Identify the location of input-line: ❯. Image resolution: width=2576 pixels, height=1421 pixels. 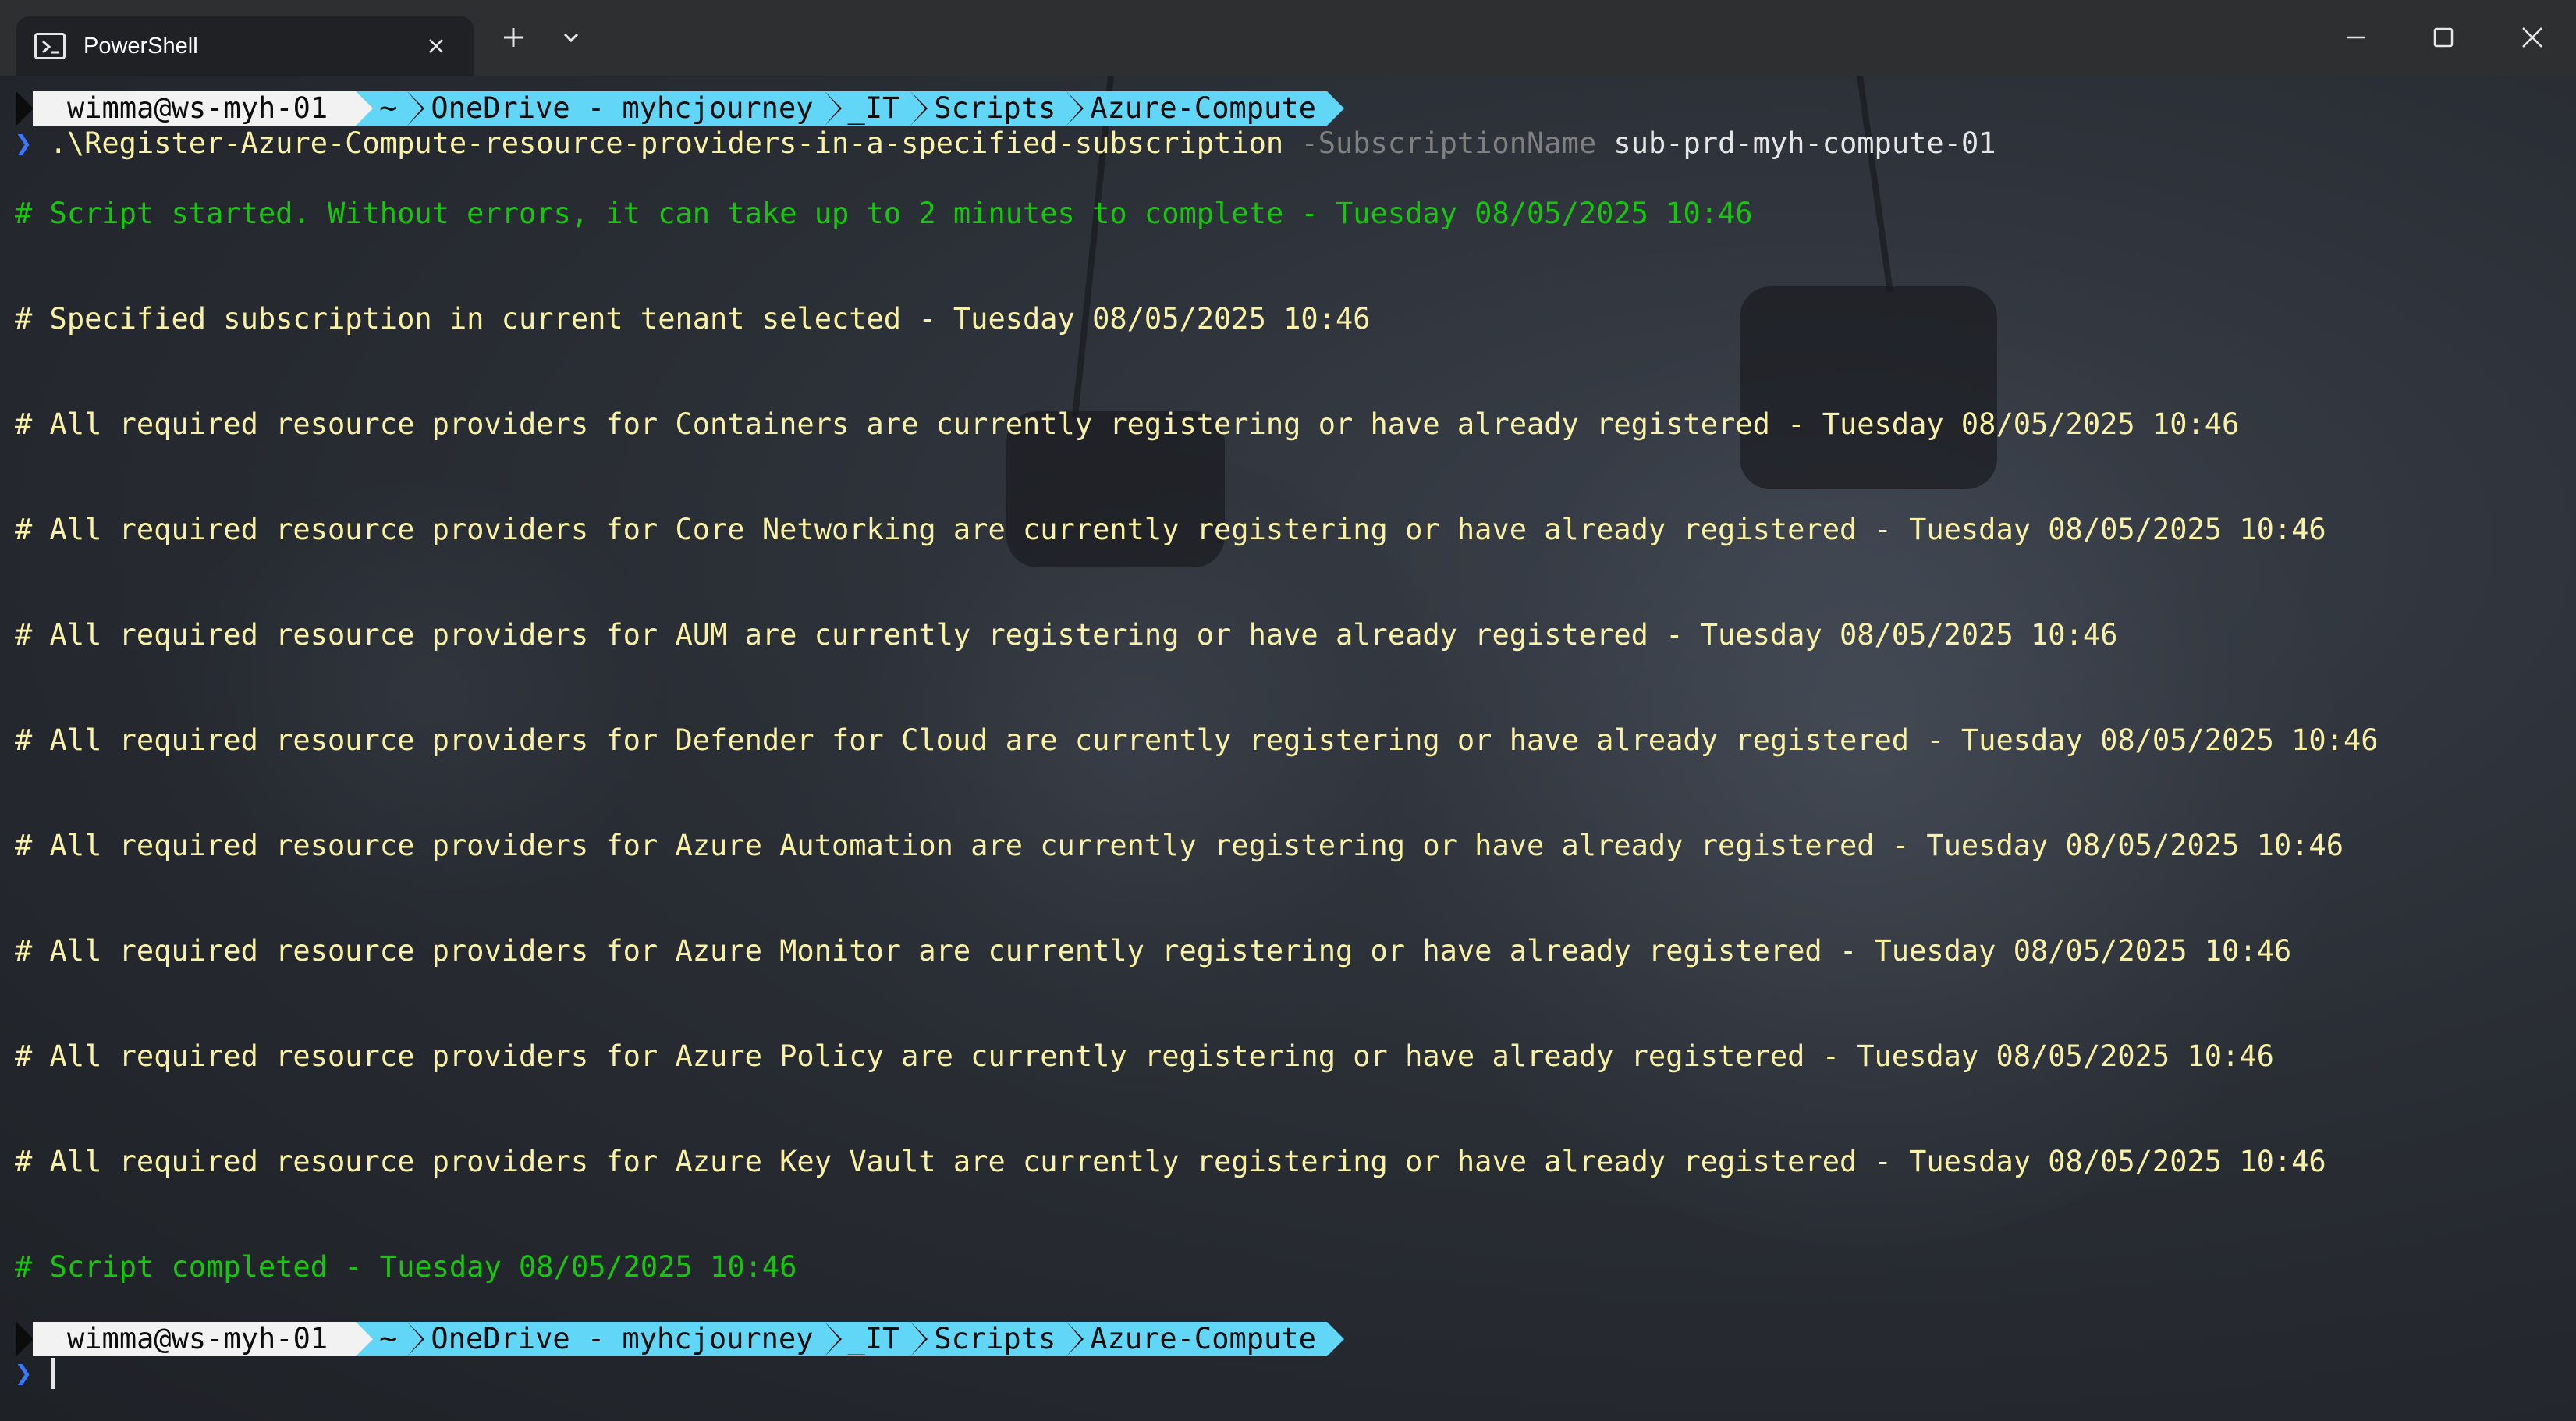
(23, 1373).